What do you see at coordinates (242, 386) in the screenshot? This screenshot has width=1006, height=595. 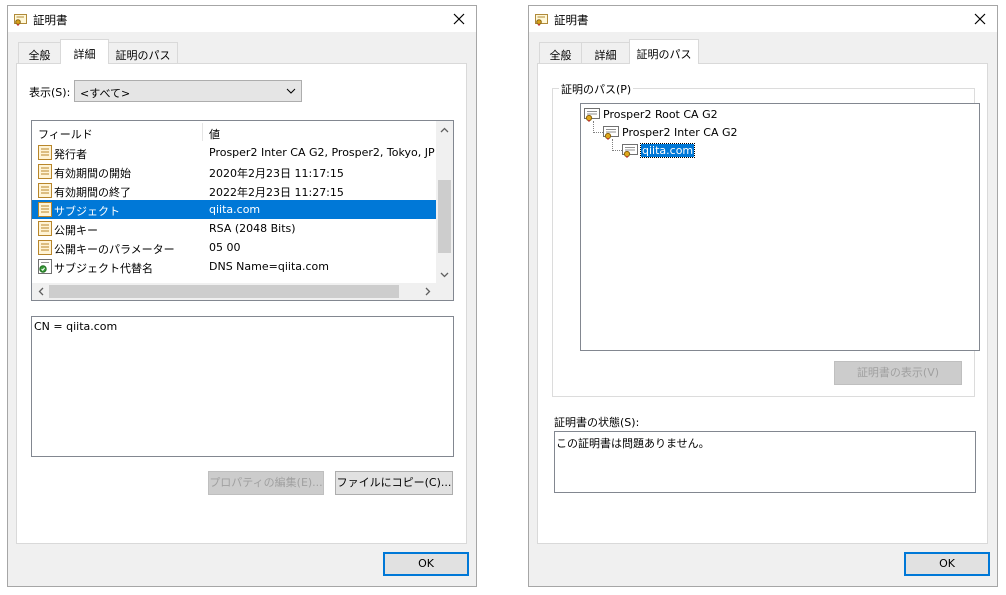 I see `field-detail-textbox: CN = qiita.com` at bounding box center [242, 386].